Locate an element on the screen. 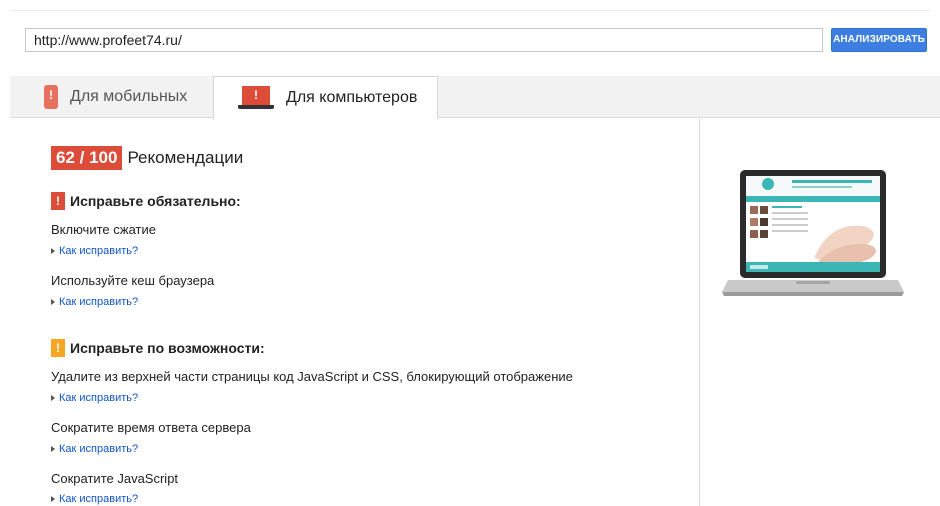  top-divider is located at coordinates (470, 10).